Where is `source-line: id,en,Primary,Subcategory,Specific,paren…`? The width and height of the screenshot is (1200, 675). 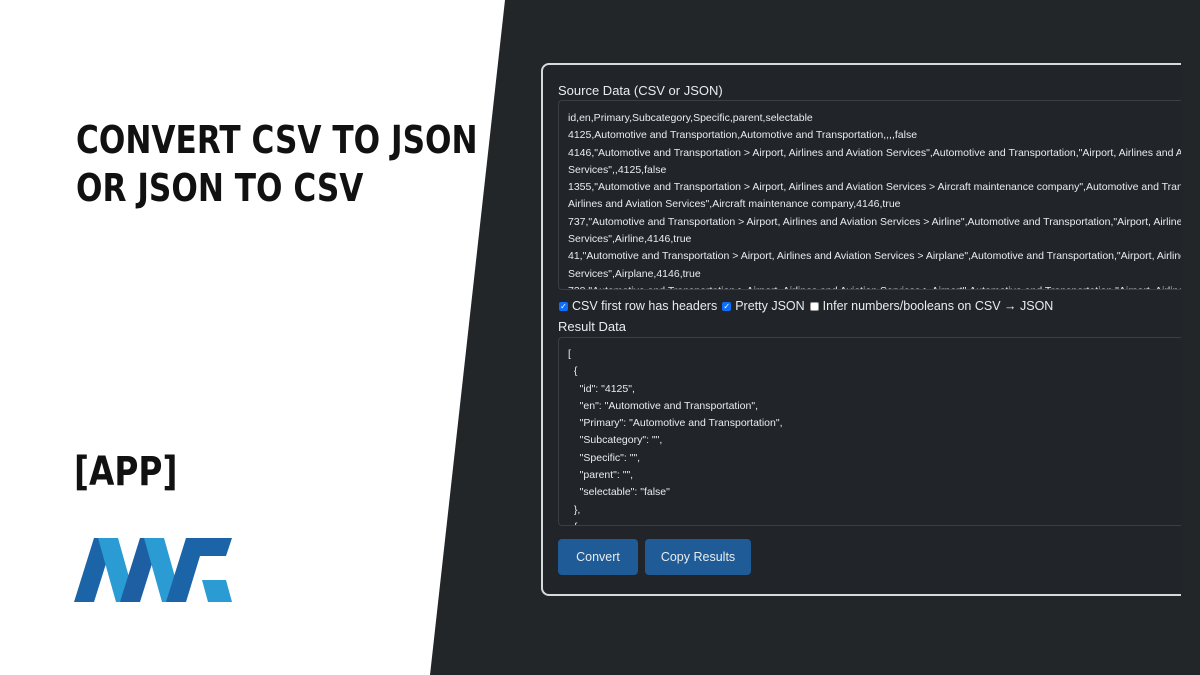
source-line: id,en,Primary,Subcategory,Specific,paren… is located at coordinates (690, 118).